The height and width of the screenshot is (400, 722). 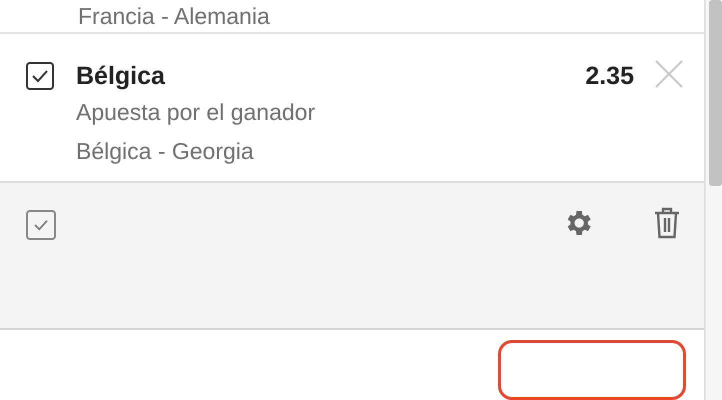 I want to click on selection-title: Bélgica, so click(x=120, y=76).